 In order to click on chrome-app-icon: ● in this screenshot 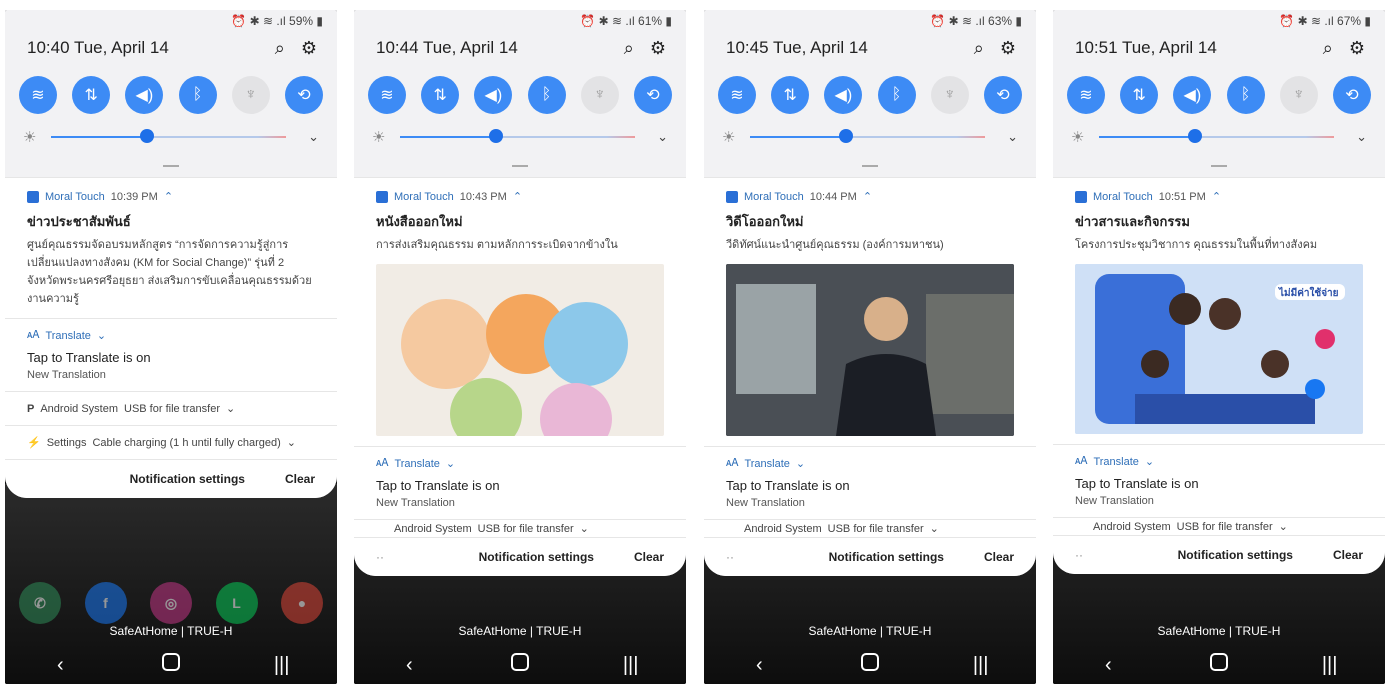, I will do `click(302, 603)`.